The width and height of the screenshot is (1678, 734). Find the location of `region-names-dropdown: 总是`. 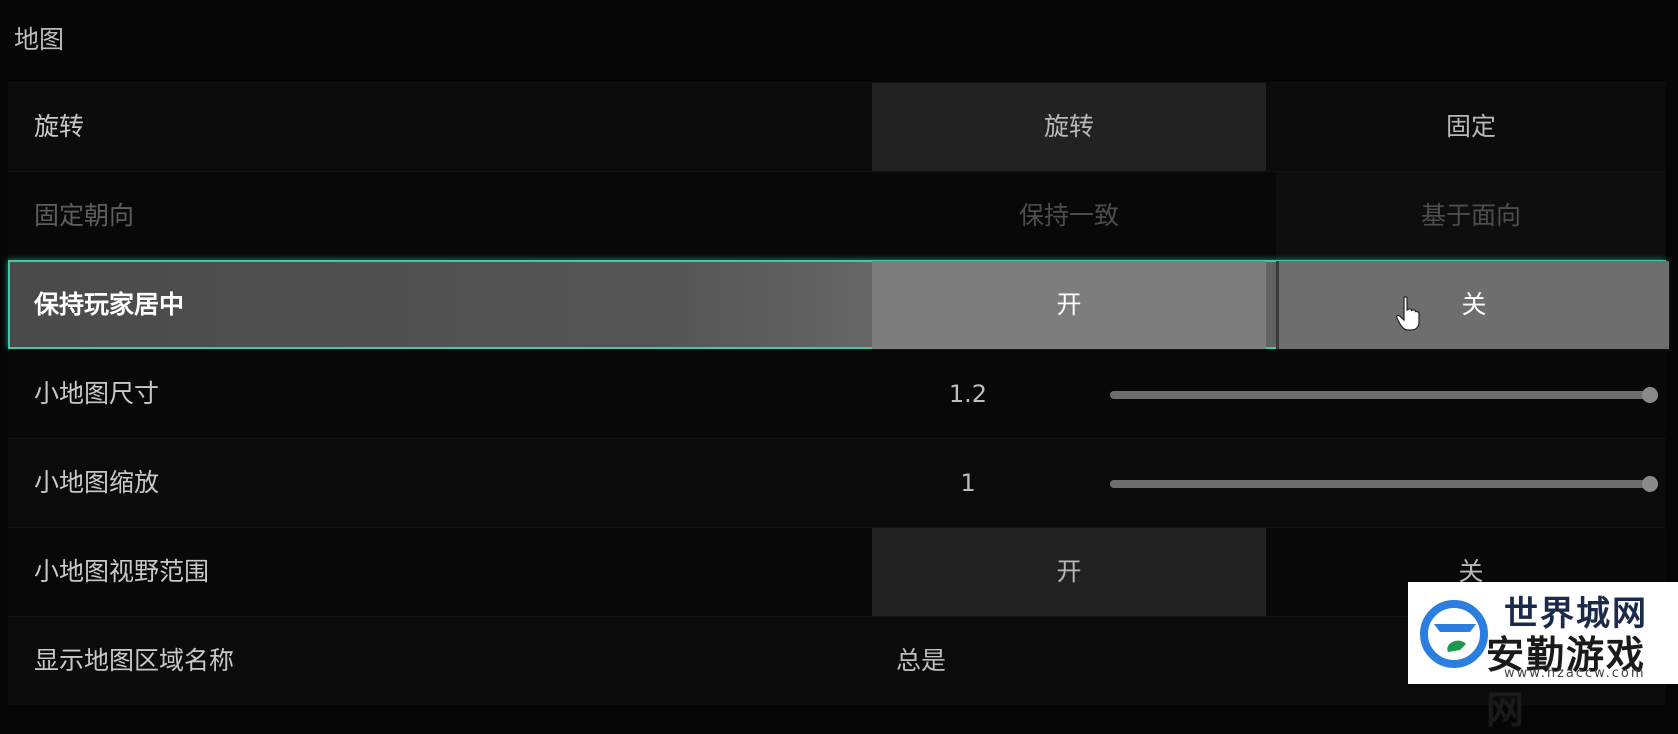

region-names-dropdown: 总是 is located at coordinates (921, 661).